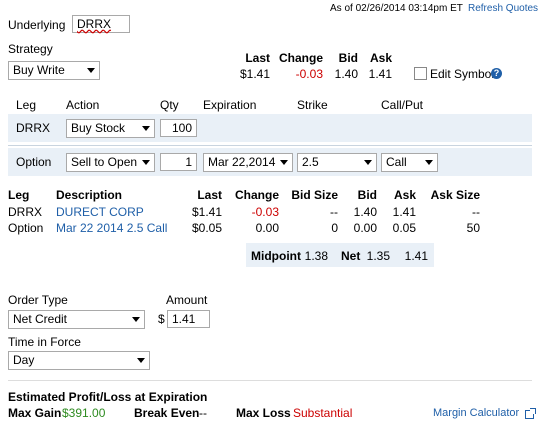 The width and height of the screenshot is (540, 423). What do you see at coordinates (242, 162) in the screenshot?
I see `expiration-value: Mar 22,2014` at bounding box center [242, 162].